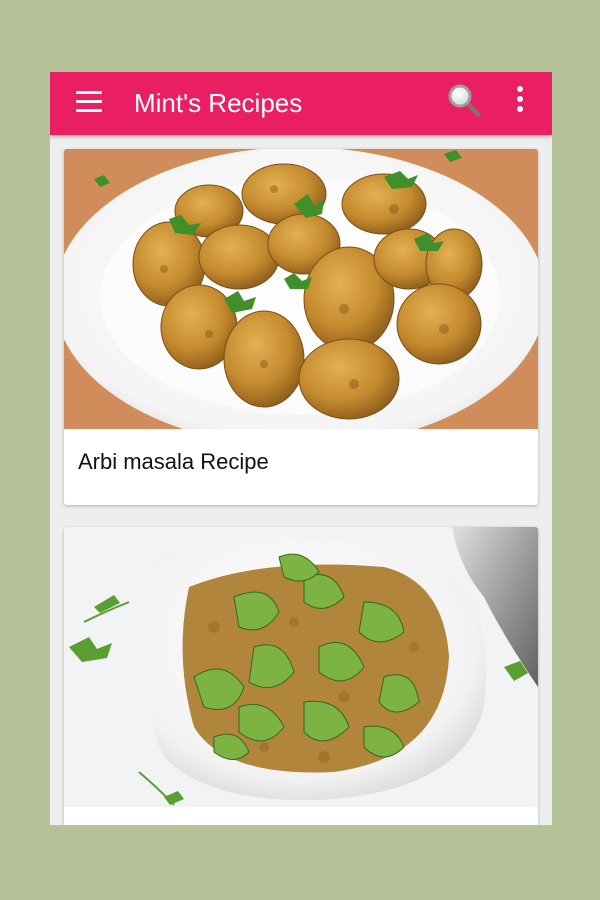 This screenshot has width=600, height=900. I want to click on more-options-icon, so click(520, 100).